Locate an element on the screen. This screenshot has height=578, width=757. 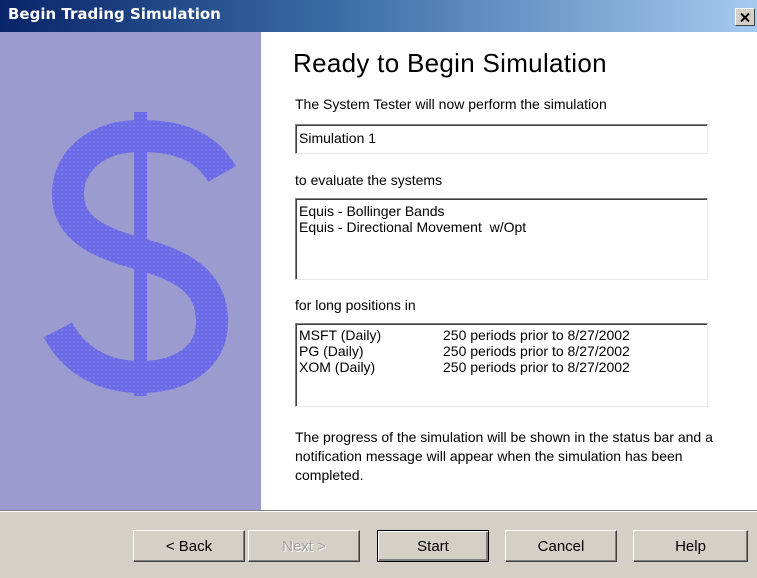
back-button: < Back is located at coordinates (189, 546).